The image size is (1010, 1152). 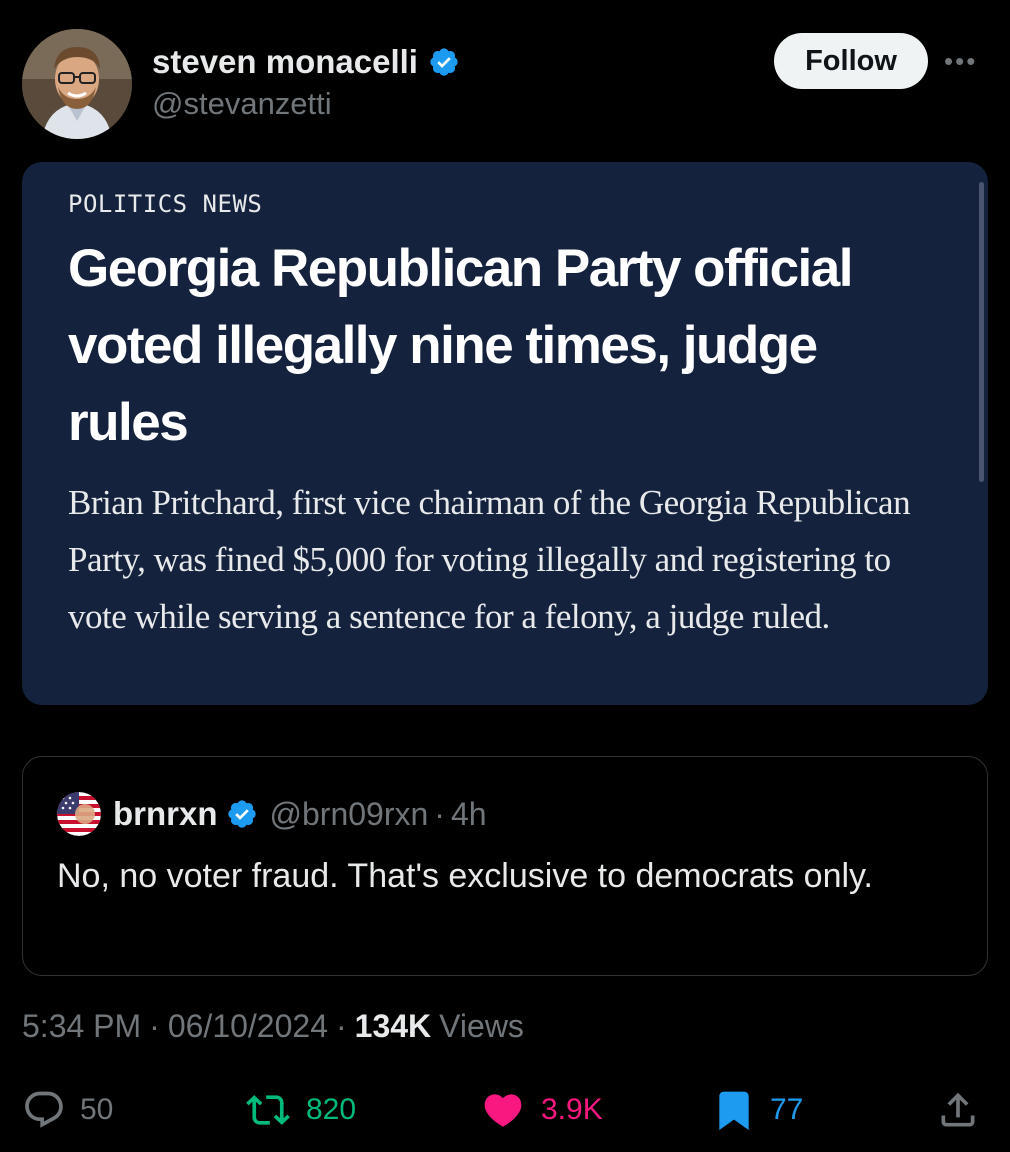 What do you see at coordinates (851, 61) in the screenshot?
I see `follow-button: Follow` at bounding box center [851, 61].